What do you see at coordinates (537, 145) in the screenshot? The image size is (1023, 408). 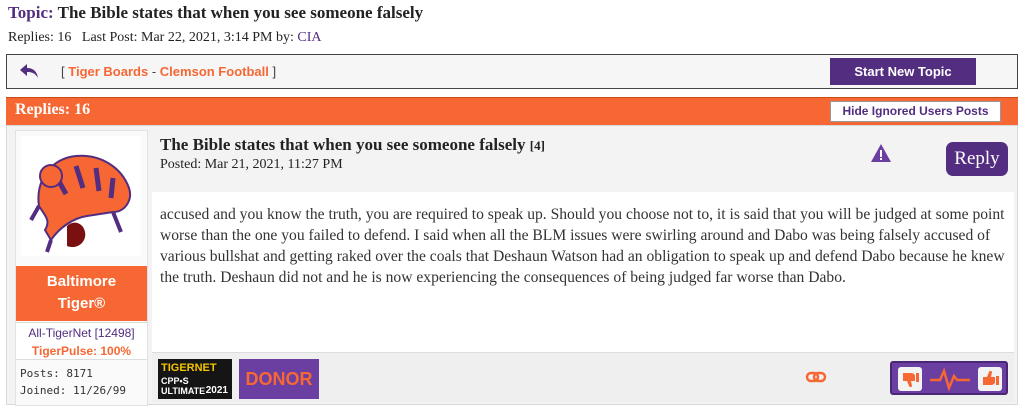 I see `post-reply-count: [4]` at bounding box center [537, 145].